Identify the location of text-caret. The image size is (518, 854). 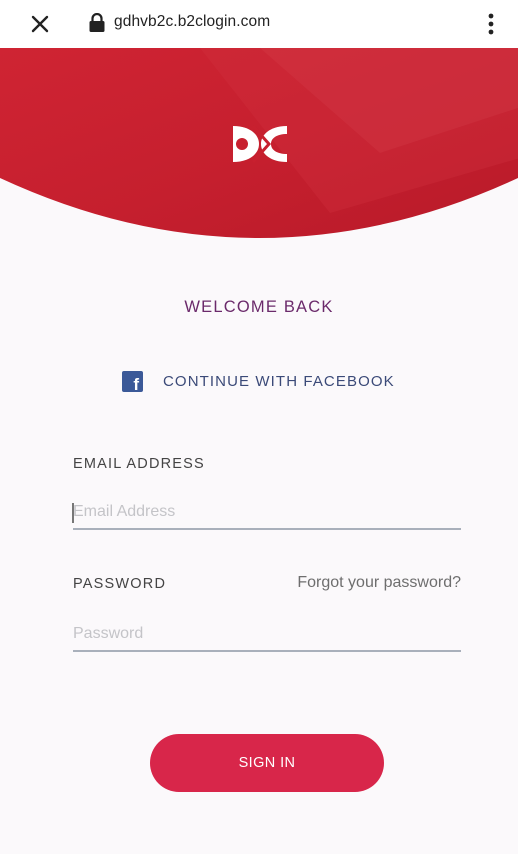
(73, 513).